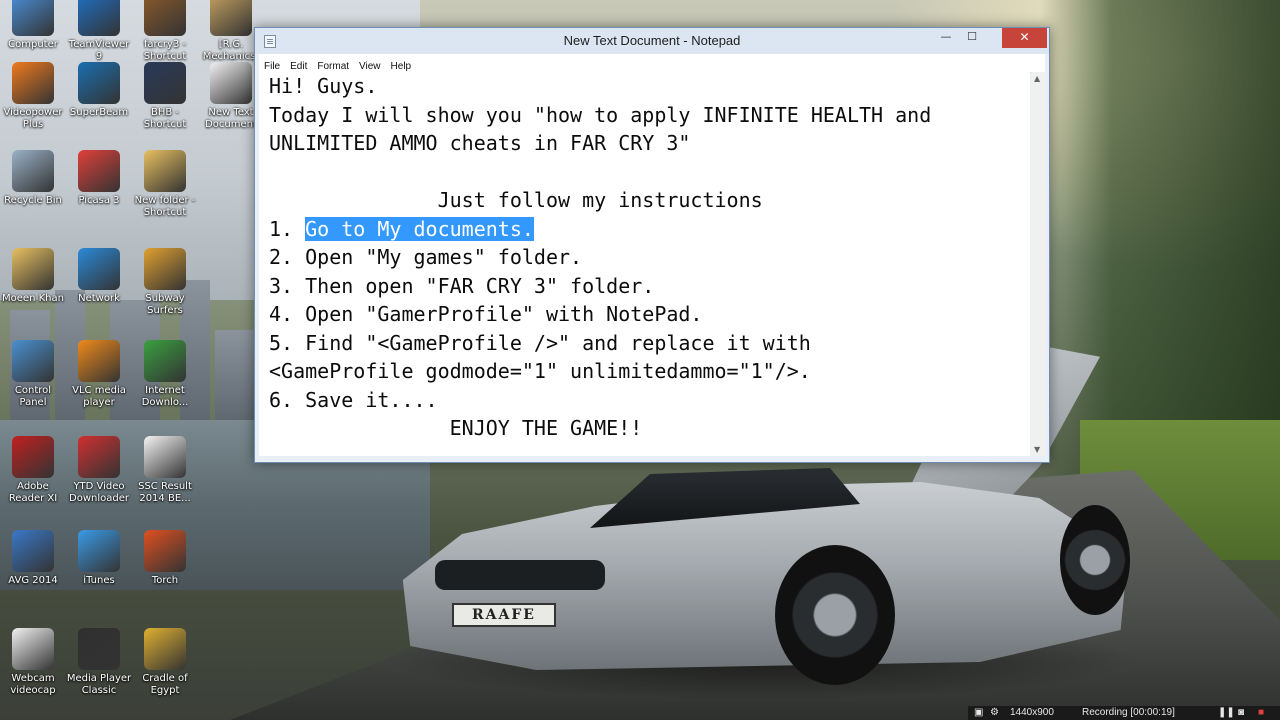  I want to click on desktop-icon: Network, so click(99, 276).